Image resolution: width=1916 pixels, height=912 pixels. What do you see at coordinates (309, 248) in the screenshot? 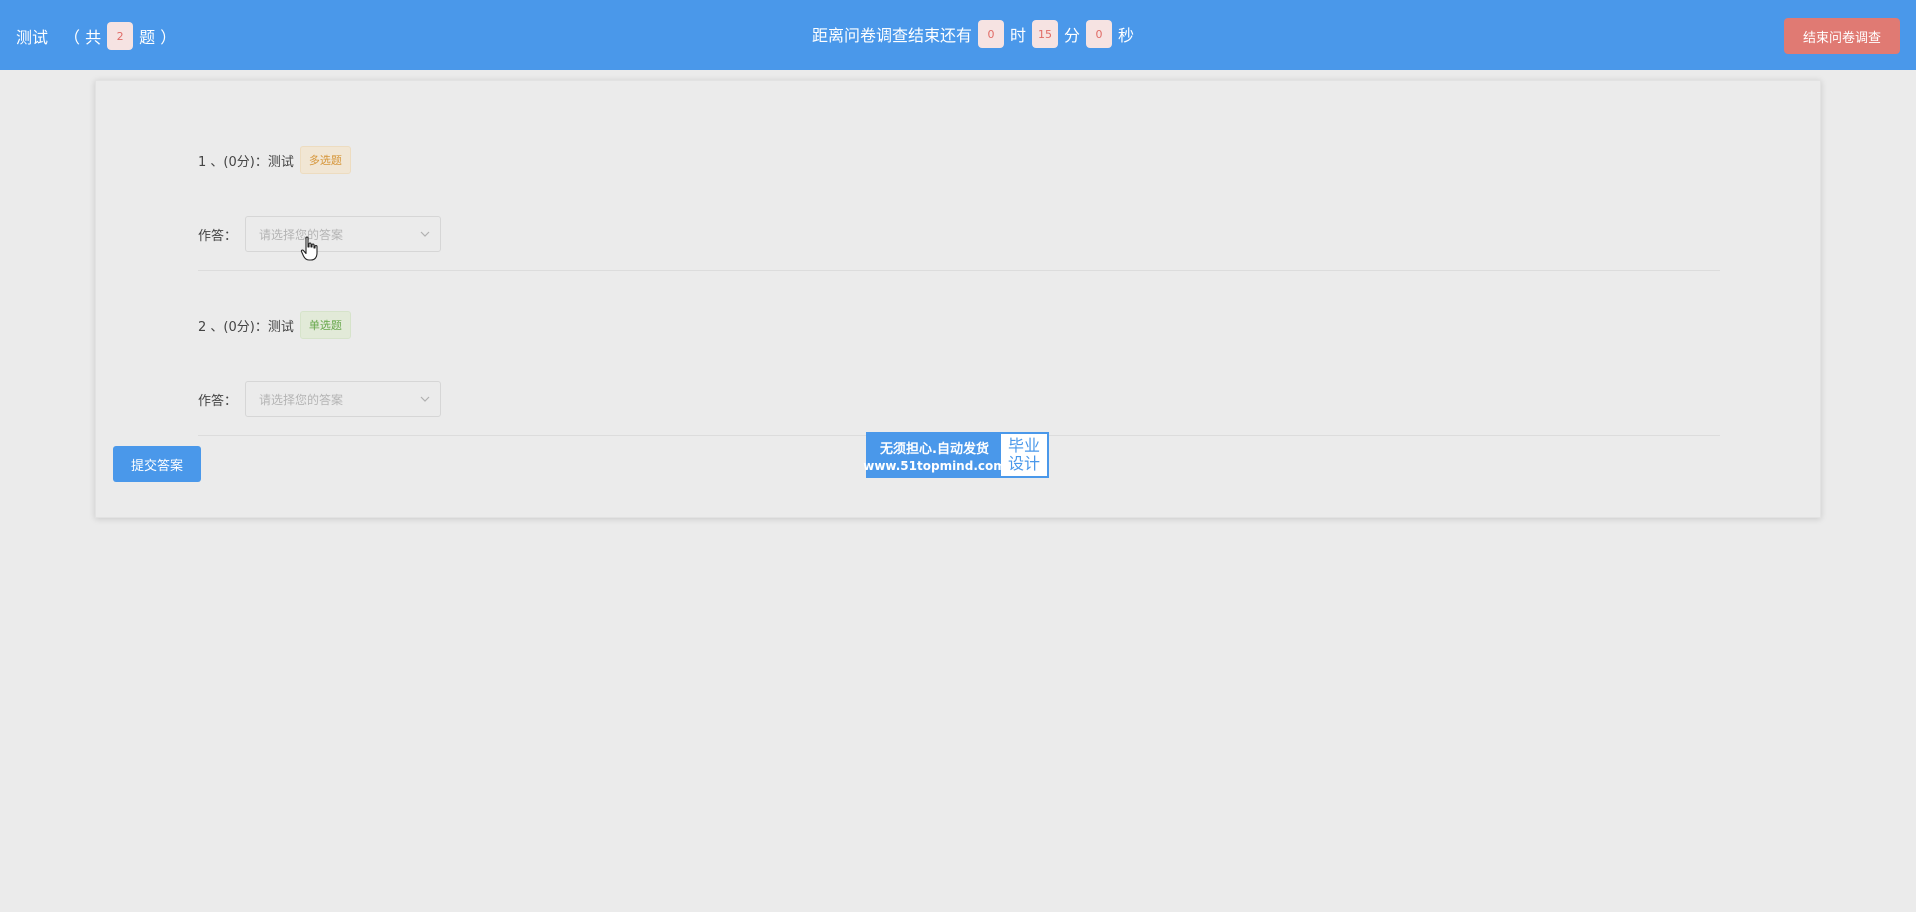
I see `hand-pointer-icon` at bounding box center [309, 248].